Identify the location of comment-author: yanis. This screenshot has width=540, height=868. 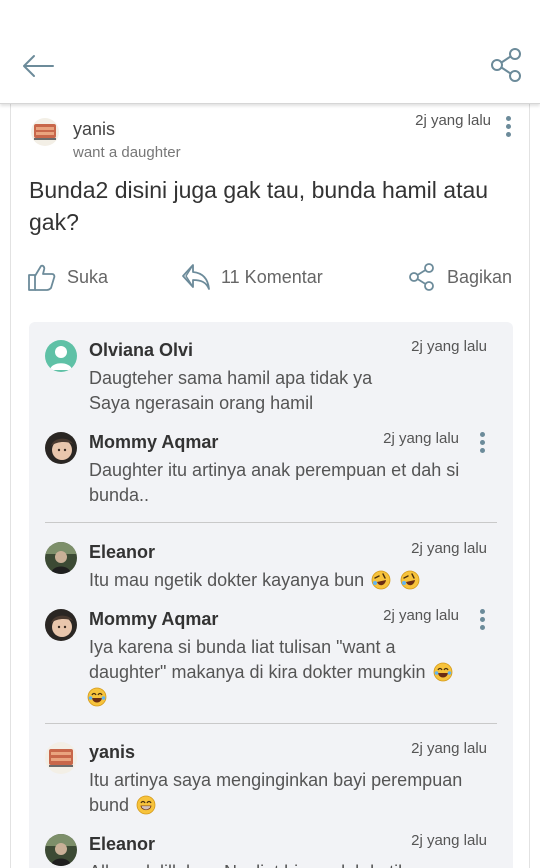
(112, 752).